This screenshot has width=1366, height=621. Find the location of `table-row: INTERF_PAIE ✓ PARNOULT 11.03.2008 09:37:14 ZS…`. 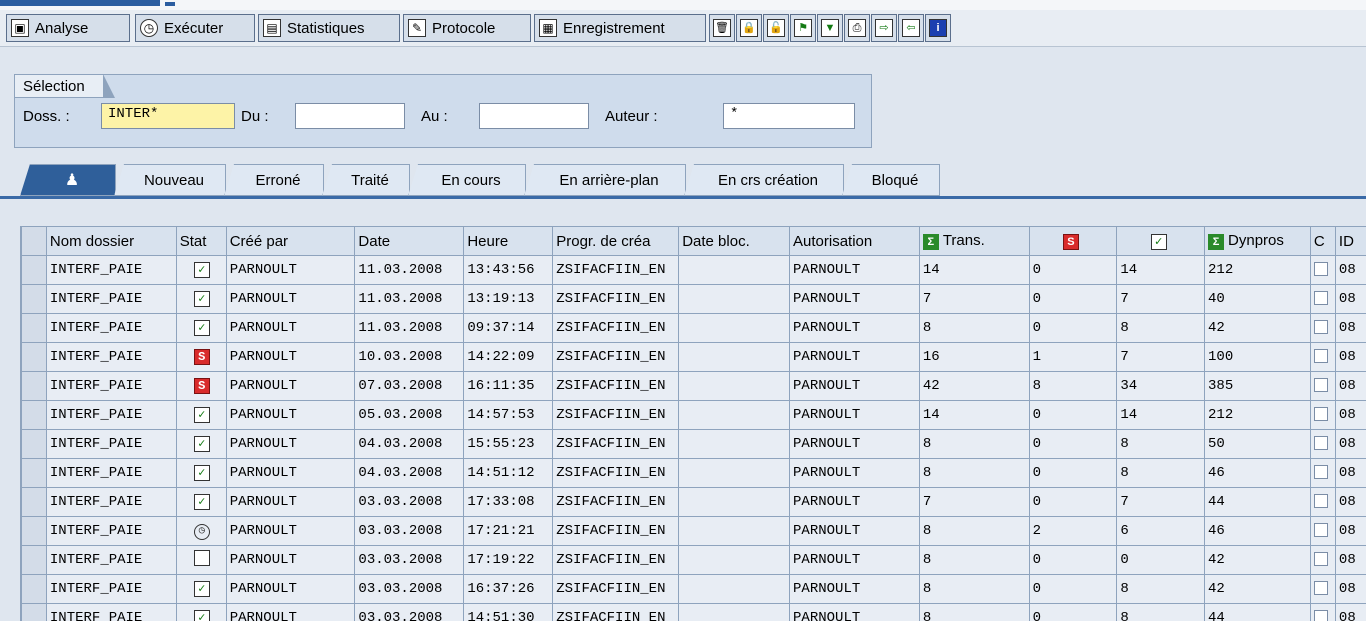

table-row: INTERF_PAIE ✓ PARNOULT 11.03.2008 09:37:14 ZS… is located at coordinates (693, 328).